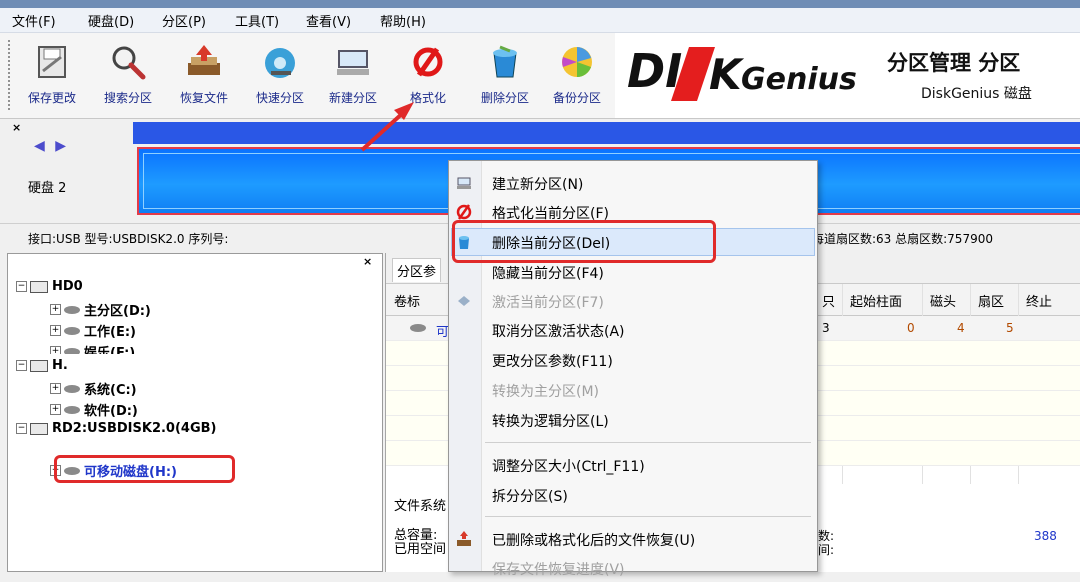 The width and height of the screenshot is (1080, 582). What do you see at coordinates (34, 20) in the screenshot?
I see `menu-file: 文件(F)` at bounding box center [34, 20].